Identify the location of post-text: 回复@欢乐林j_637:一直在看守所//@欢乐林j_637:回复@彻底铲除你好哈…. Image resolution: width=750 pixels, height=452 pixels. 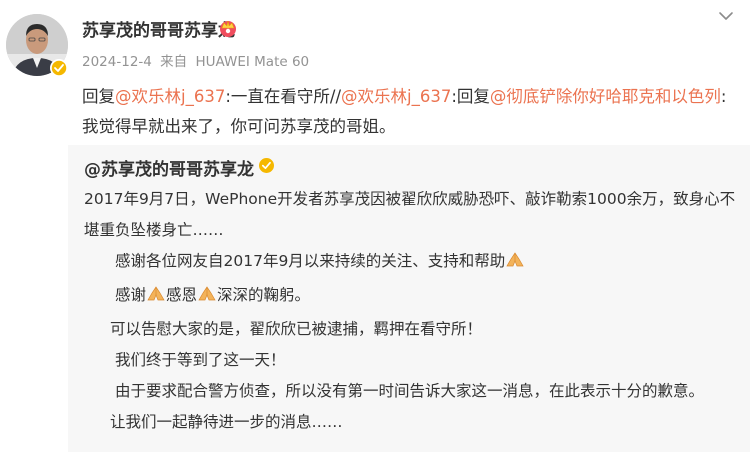
(407, 112).